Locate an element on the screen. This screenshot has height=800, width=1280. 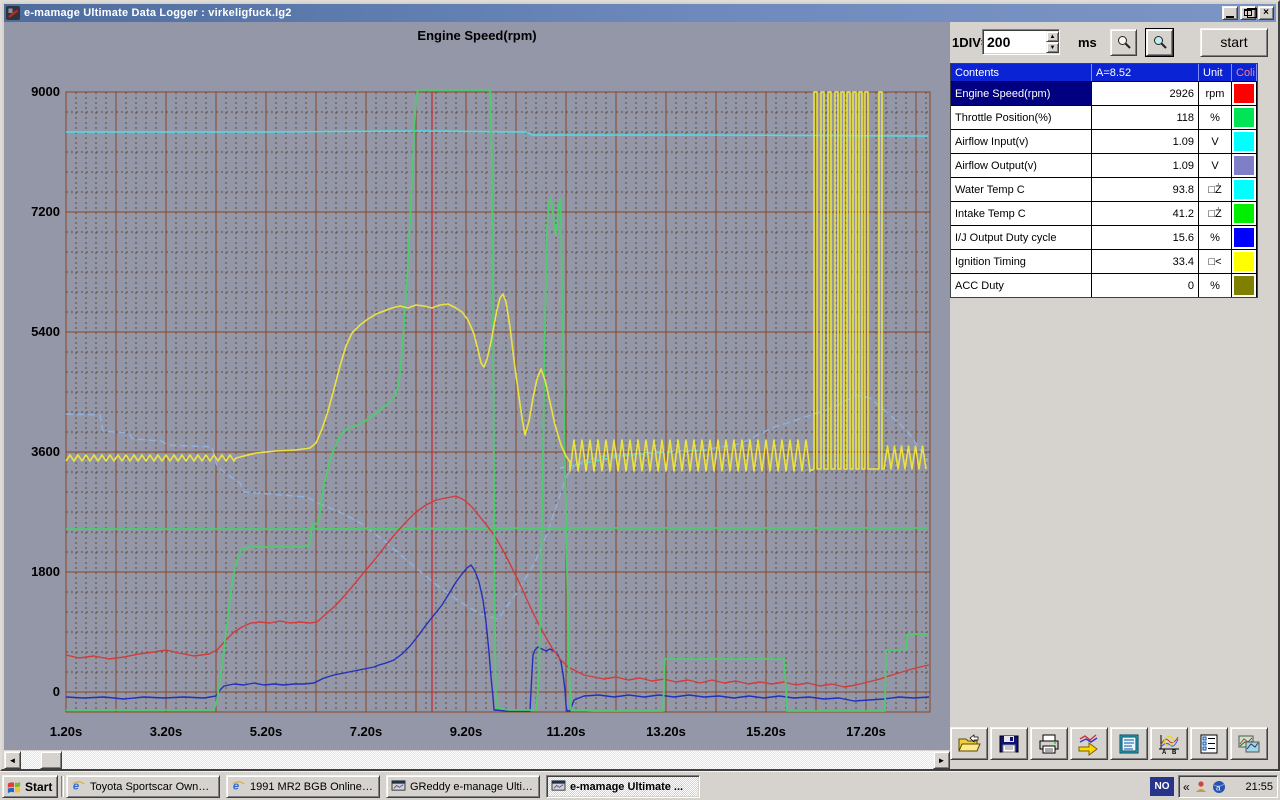
list-view-icon is located at coordinates (1129, 744).